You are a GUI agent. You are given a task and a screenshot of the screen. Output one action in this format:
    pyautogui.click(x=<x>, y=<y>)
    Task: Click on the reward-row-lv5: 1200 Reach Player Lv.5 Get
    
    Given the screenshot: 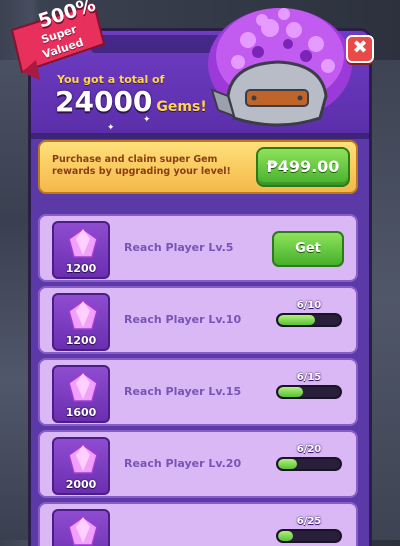 What is the action you would take?
    pyautogui.click(x=198, y=248)
    